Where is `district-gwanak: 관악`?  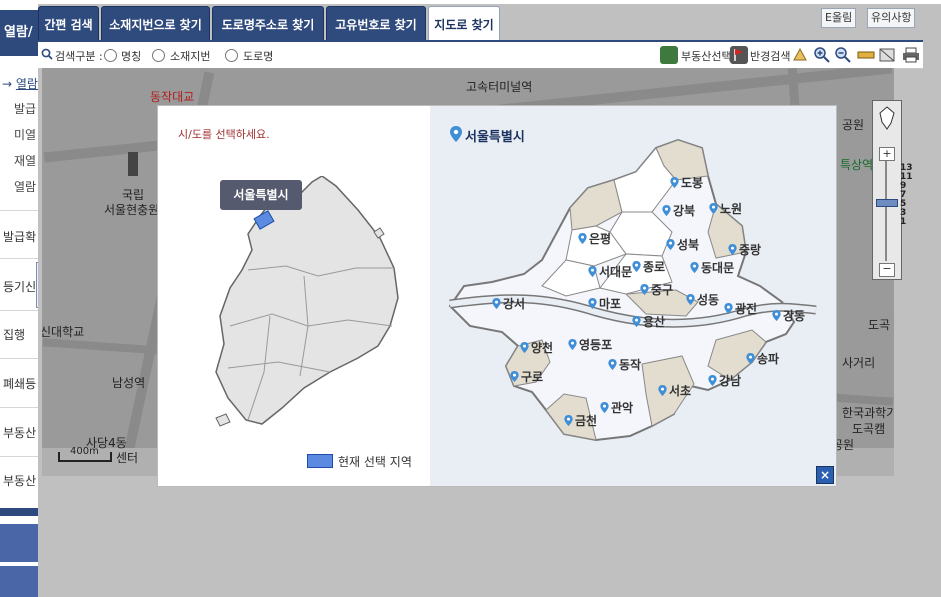
district-gwanak: 관악 is located at coordinates (616, 407).